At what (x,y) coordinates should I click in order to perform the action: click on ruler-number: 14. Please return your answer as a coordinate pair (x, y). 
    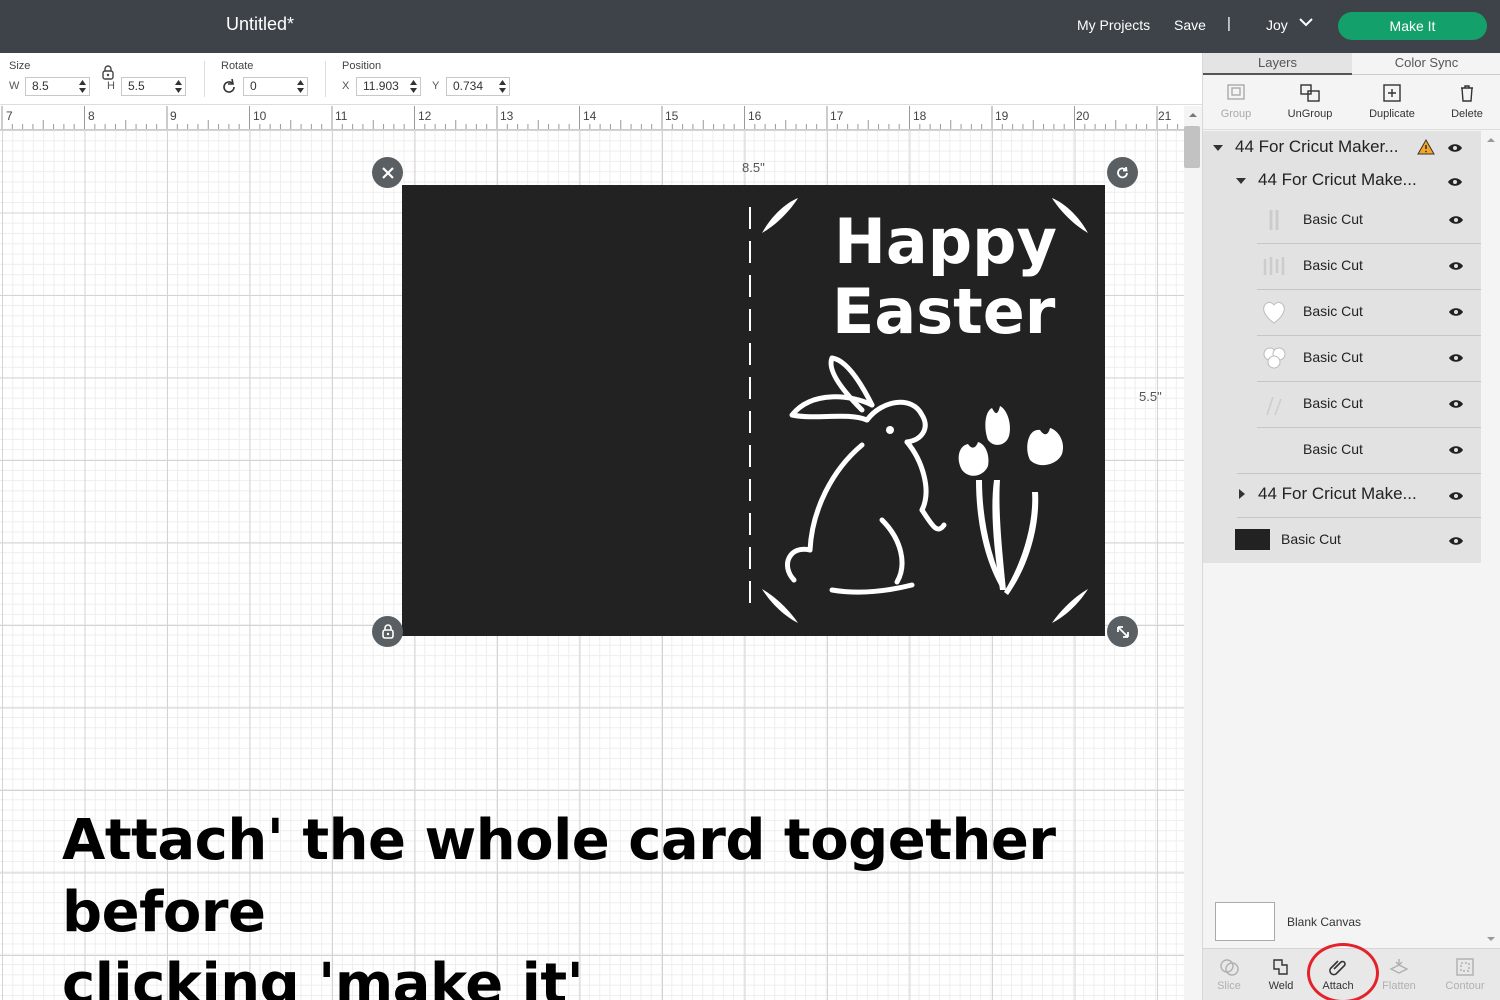
    Looking at the image, I should click on (590, 116).